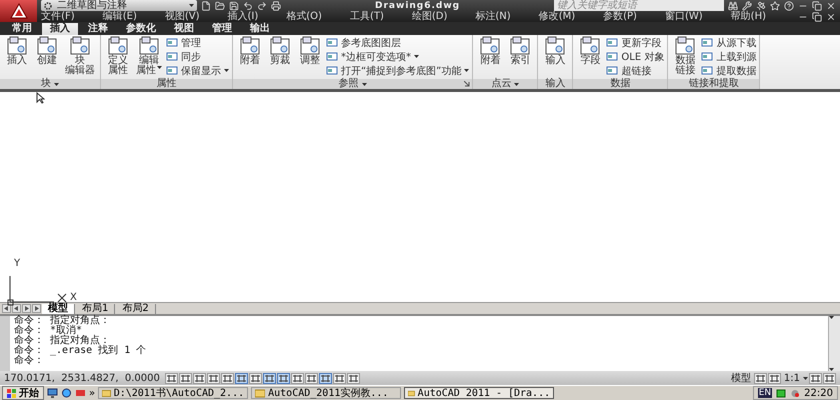  I want to click on ribbon-small-button: *边框可变选项*, so click(398, 56).